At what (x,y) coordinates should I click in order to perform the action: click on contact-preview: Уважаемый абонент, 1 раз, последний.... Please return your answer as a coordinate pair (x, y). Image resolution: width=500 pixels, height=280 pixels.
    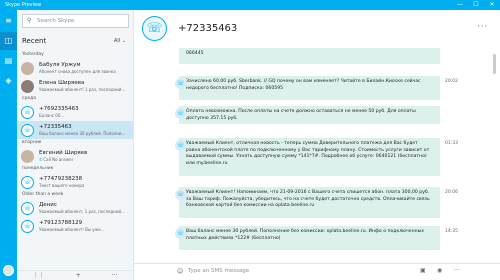
    Looking at the image, I should click on (82, 212).